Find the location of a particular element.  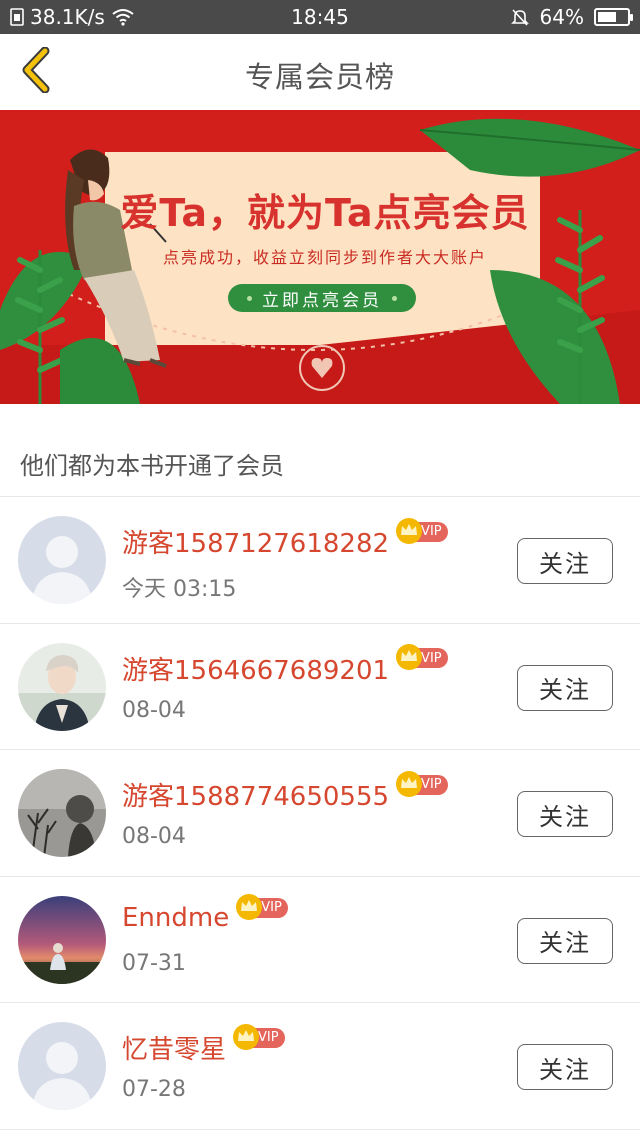

member-time: 07-31 is located at coordinates (154, 963).